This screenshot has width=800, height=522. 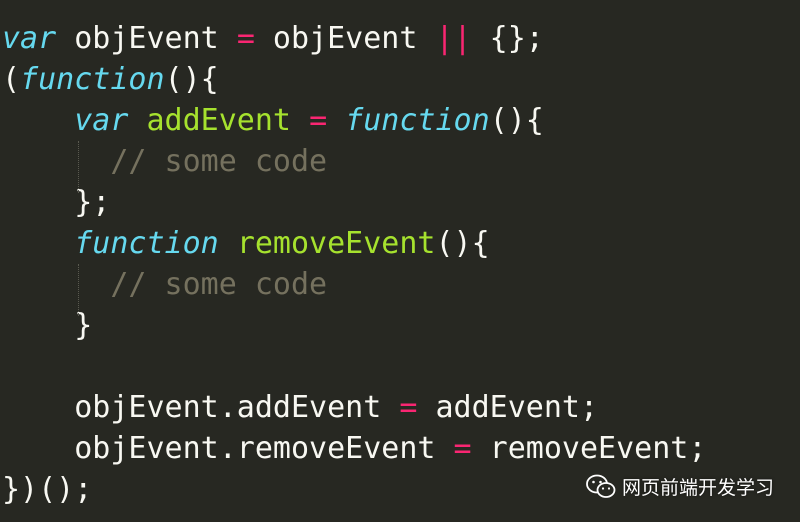 I want to click on code-line: (function(){, so click(x=110, y=79).